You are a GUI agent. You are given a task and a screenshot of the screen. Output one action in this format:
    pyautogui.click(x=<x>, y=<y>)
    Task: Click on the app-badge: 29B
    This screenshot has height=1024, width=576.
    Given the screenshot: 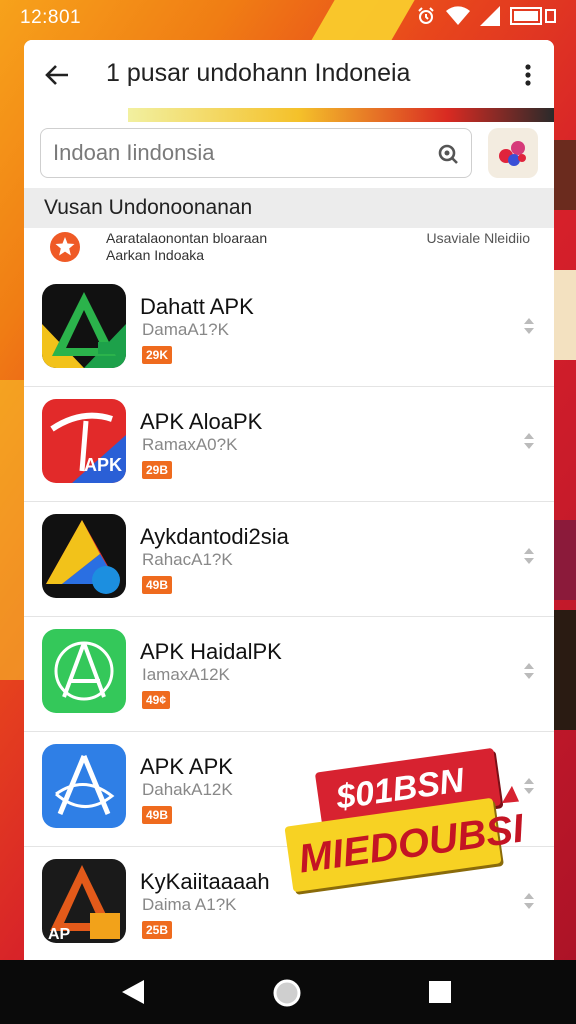 What is the action you would take?
    pyautogui.click(x=157, y=470)
    